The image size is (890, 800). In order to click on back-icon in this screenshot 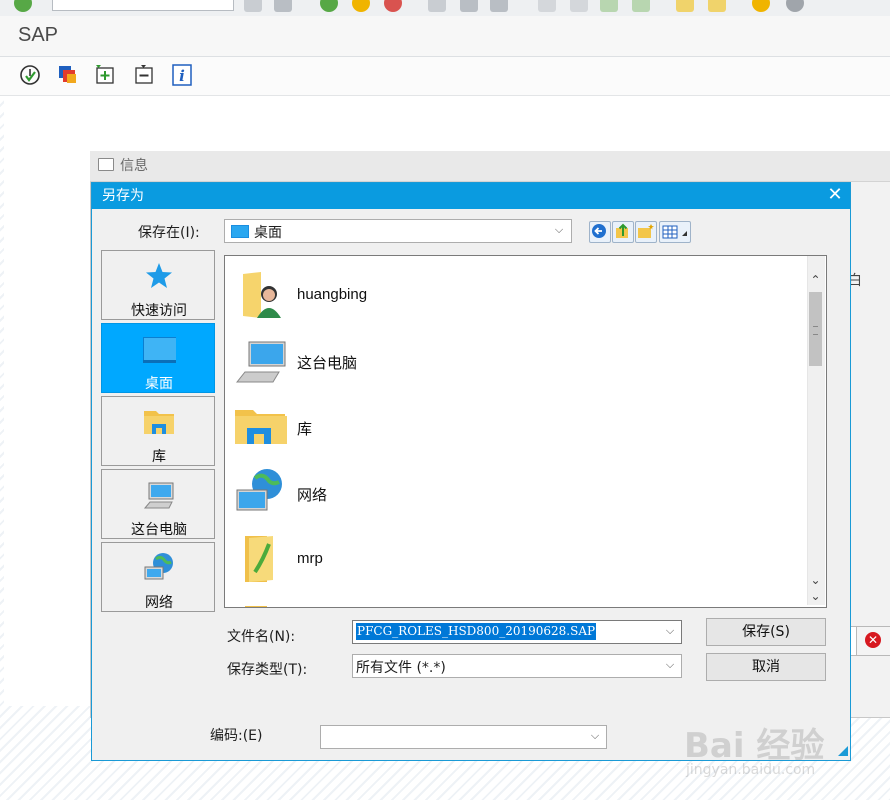, I will do `click(253, 6)`.